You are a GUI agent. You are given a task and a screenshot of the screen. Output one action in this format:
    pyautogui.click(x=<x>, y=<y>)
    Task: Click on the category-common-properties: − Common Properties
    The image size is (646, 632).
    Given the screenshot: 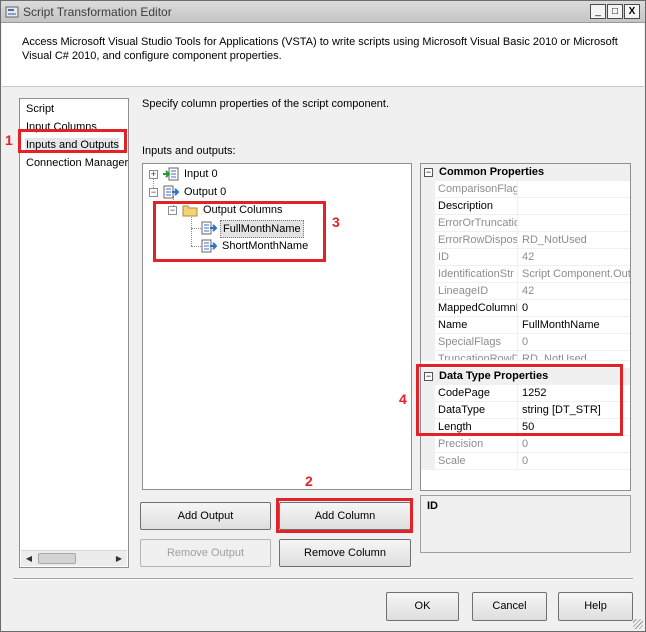 What is the action you would take?
    pyautogui.click(x=525, y=172)
    